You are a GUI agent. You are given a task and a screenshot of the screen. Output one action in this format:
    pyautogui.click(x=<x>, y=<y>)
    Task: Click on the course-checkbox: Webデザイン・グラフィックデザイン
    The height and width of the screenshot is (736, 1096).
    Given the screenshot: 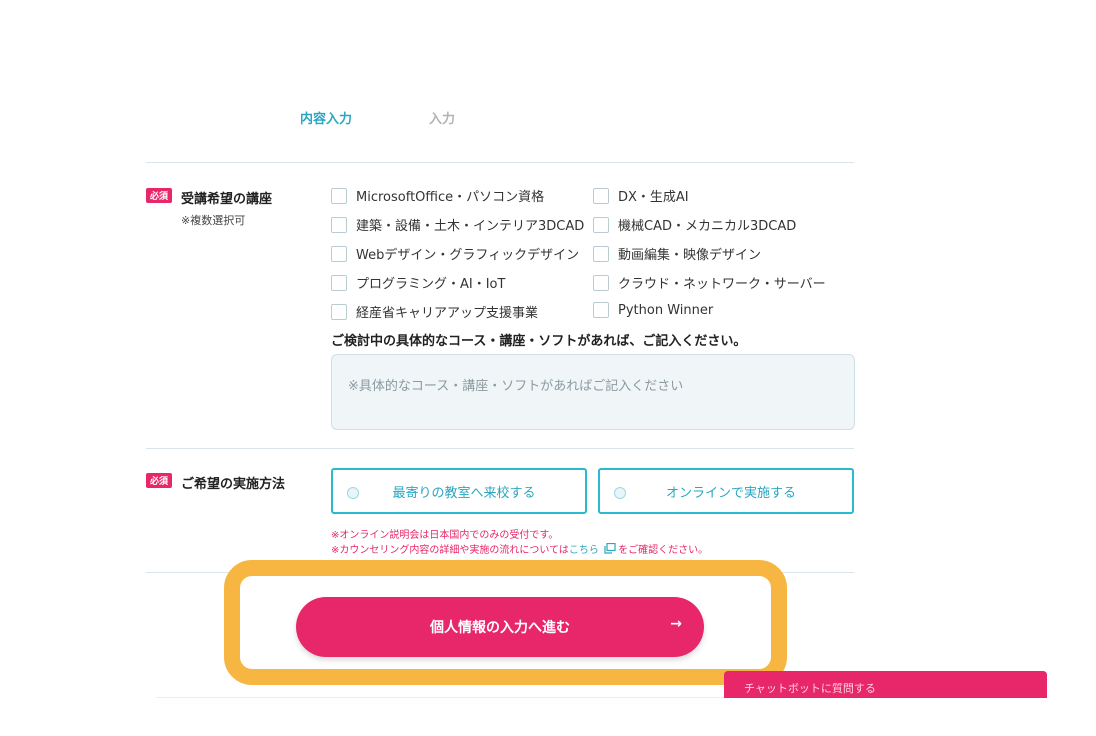 What is the action you would take?
    pyautogui.click(x=455, y=253)
    